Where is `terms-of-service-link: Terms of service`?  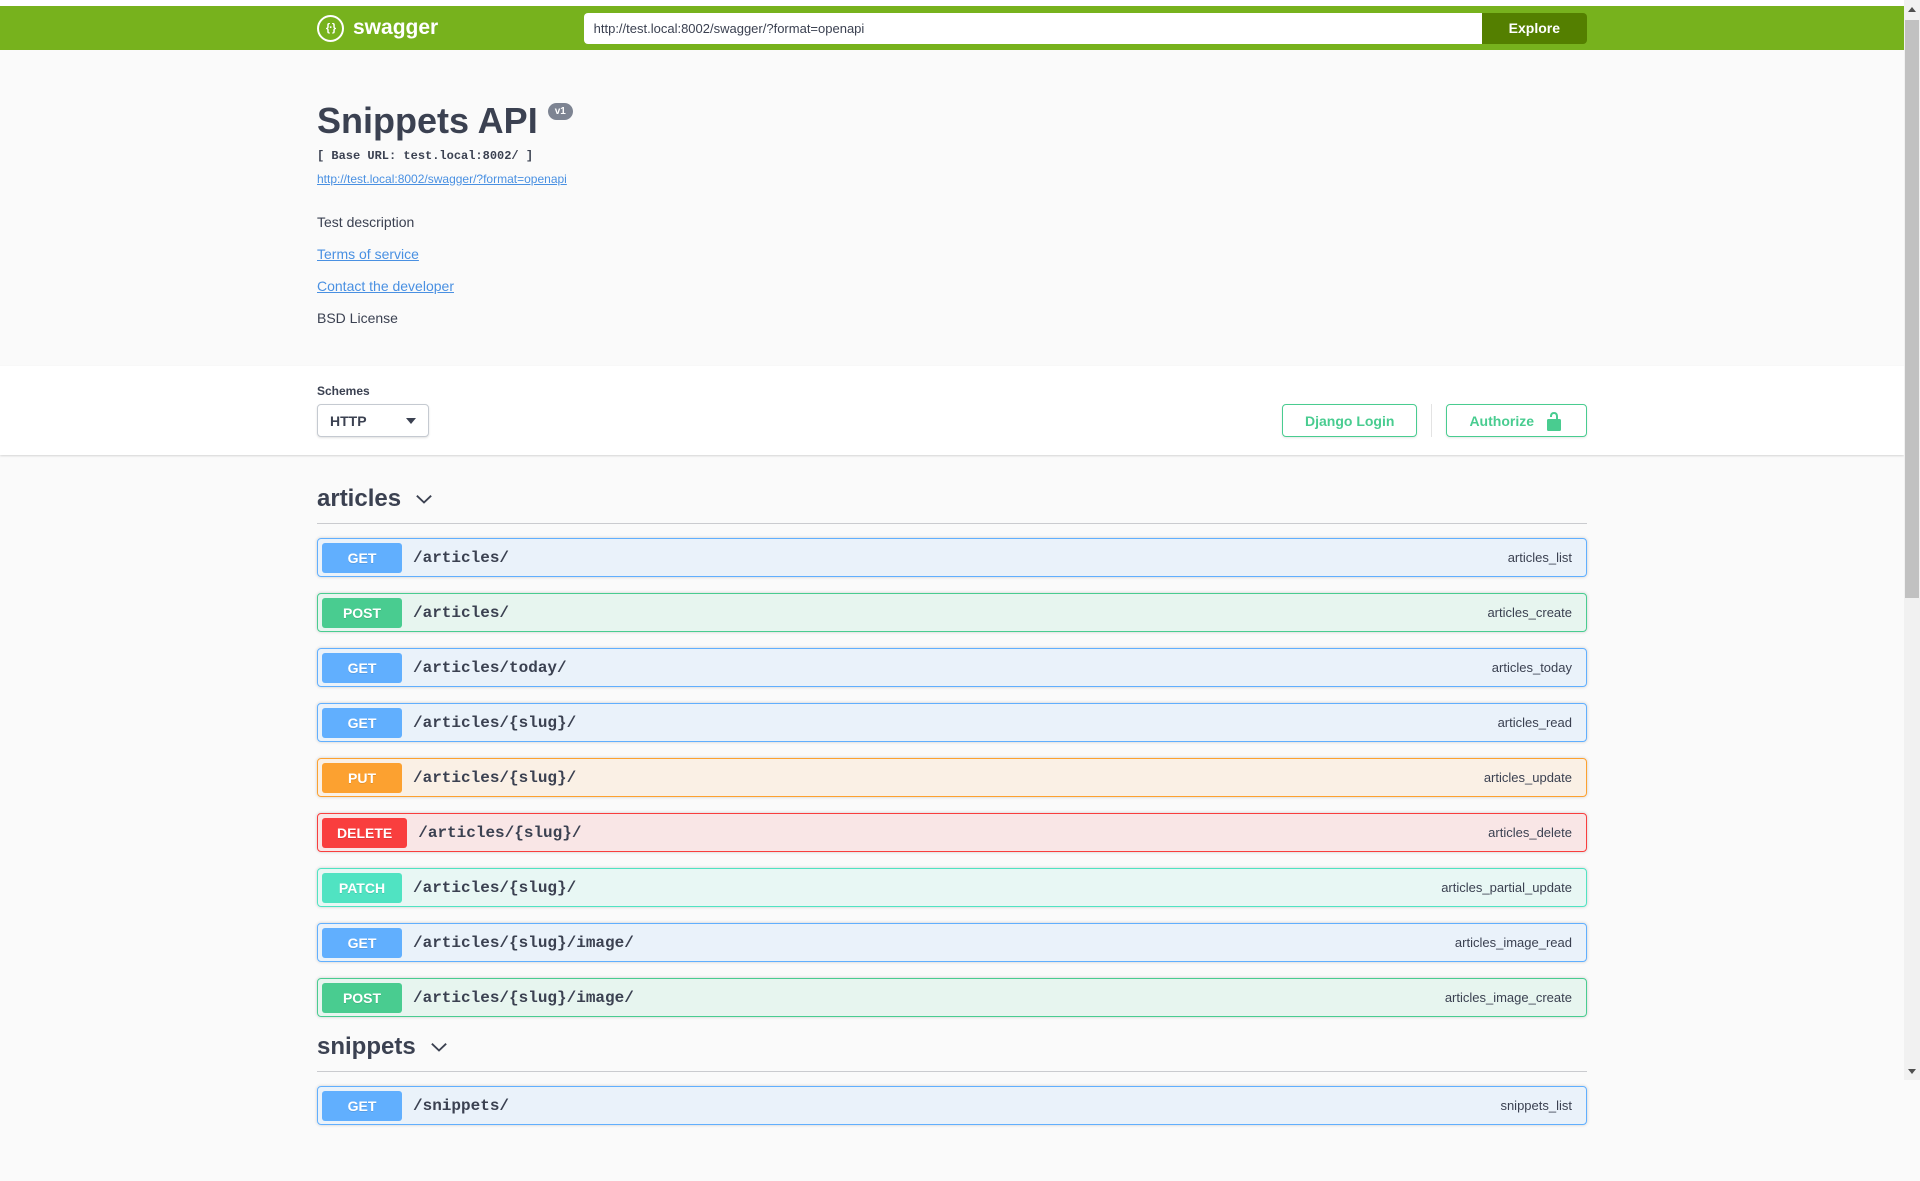 terms-of-service-link: Terms of service is located at coordinates (368, 254).